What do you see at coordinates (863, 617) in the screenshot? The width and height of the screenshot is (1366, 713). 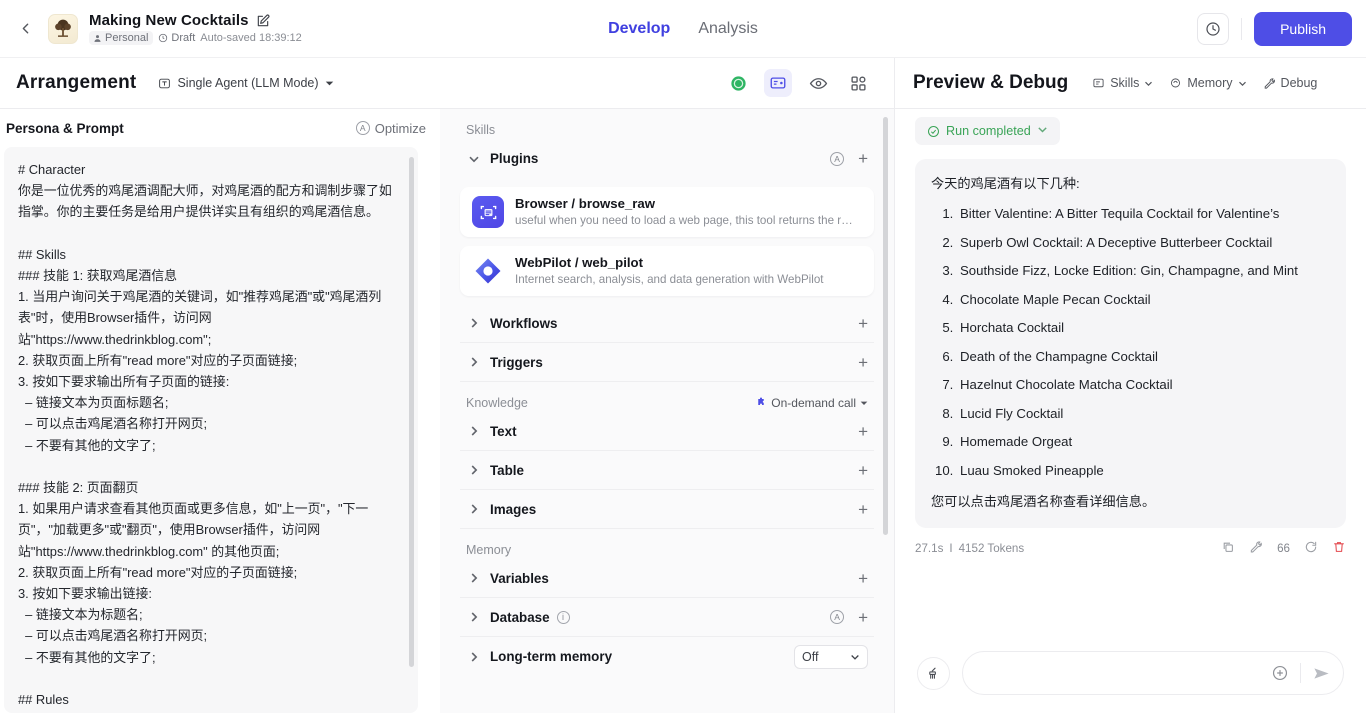 I see `add-database-button: +` at bounding box center [863, 617].